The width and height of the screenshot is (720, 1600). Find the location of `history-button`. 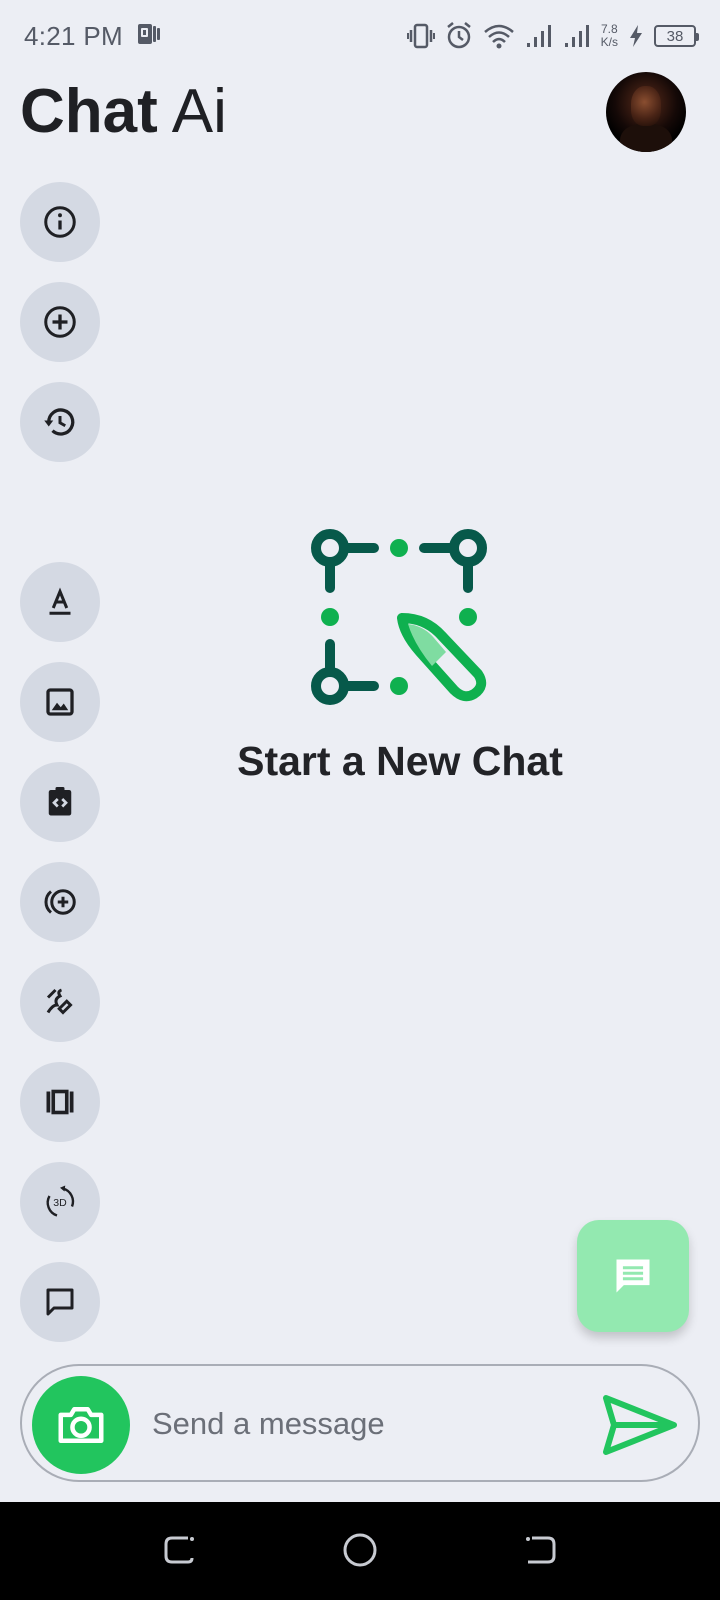

history-button is located at coordinates (60, 422).